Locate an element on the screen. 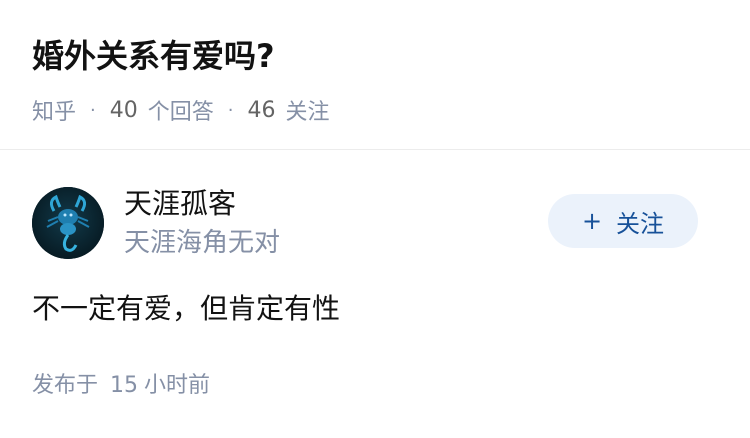 The height and width of the screenshot is (438, 750). scorpion-icon is located at coordinates (68, 223).